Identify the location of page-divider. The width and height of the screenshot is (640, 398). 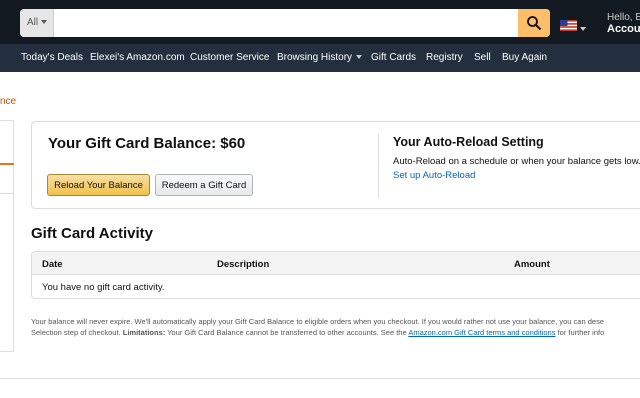
(320, 378).